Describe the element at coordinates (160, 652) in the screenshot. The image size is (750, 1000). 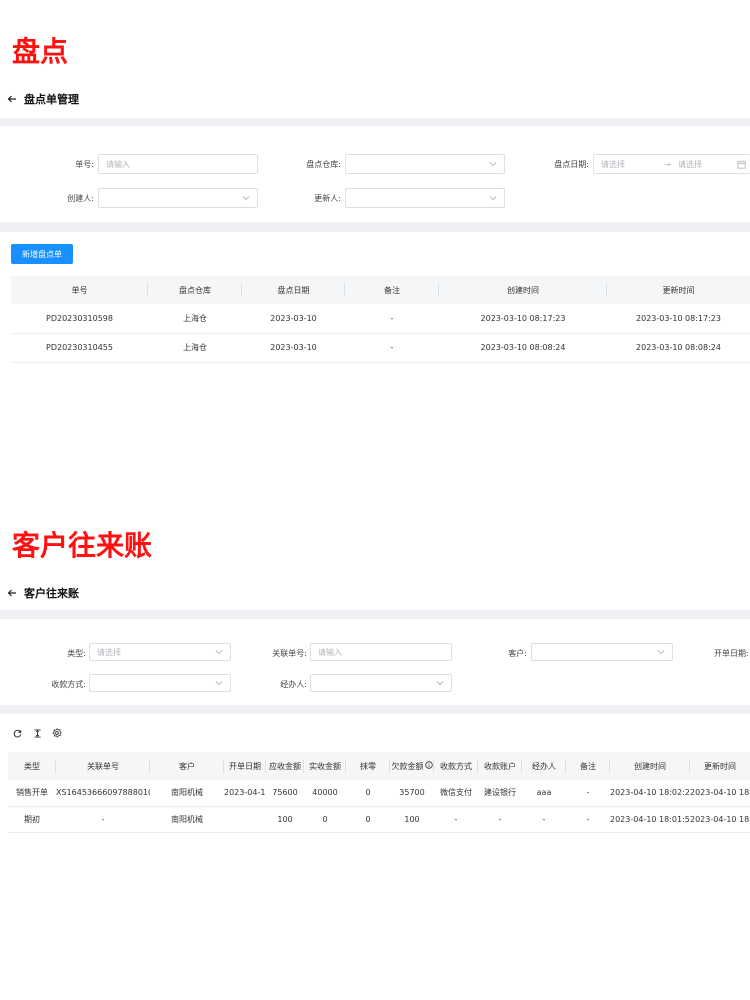
I see `type-select: 请选择` at that location.